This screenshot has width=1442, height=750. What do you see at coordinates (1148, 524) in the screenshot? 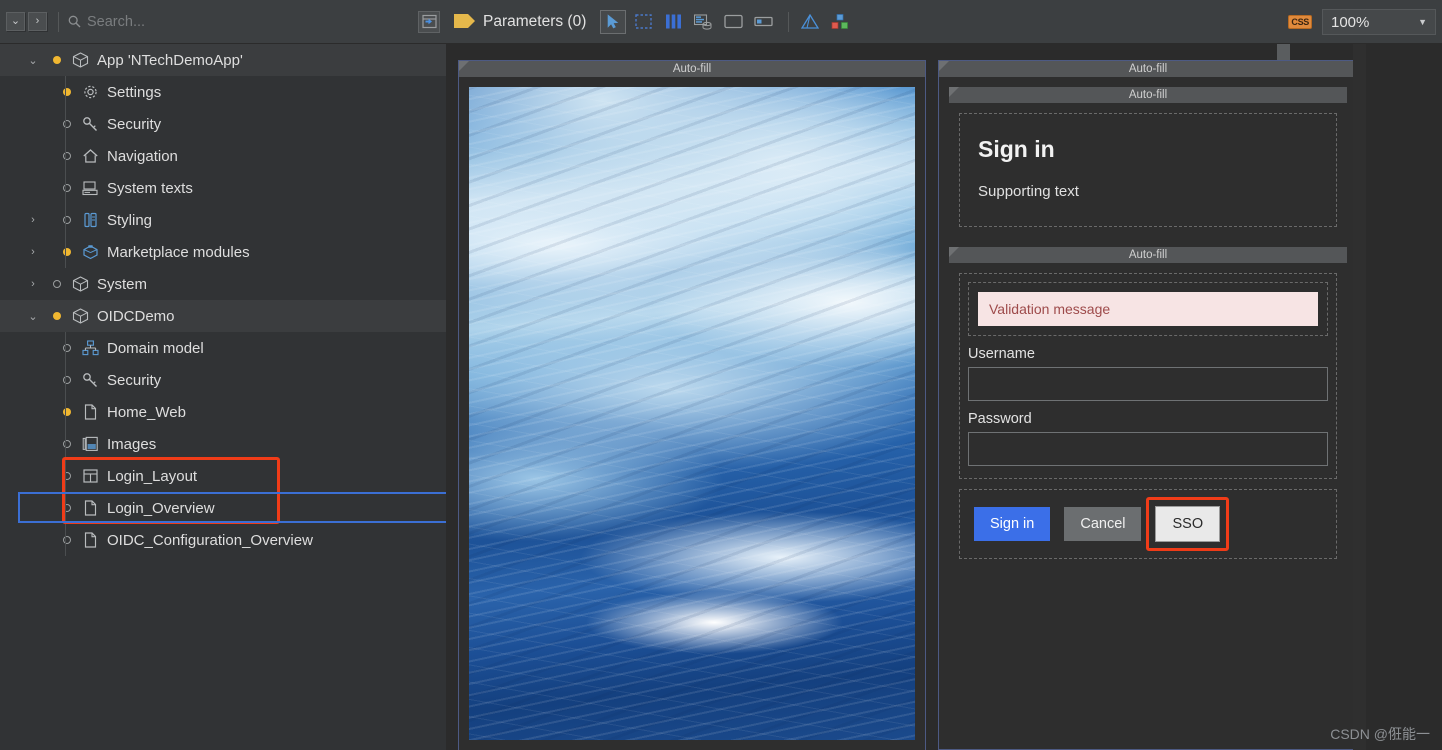
I see `button-row: Sign in Cancel SSO` at bounding box center [1148, 524].